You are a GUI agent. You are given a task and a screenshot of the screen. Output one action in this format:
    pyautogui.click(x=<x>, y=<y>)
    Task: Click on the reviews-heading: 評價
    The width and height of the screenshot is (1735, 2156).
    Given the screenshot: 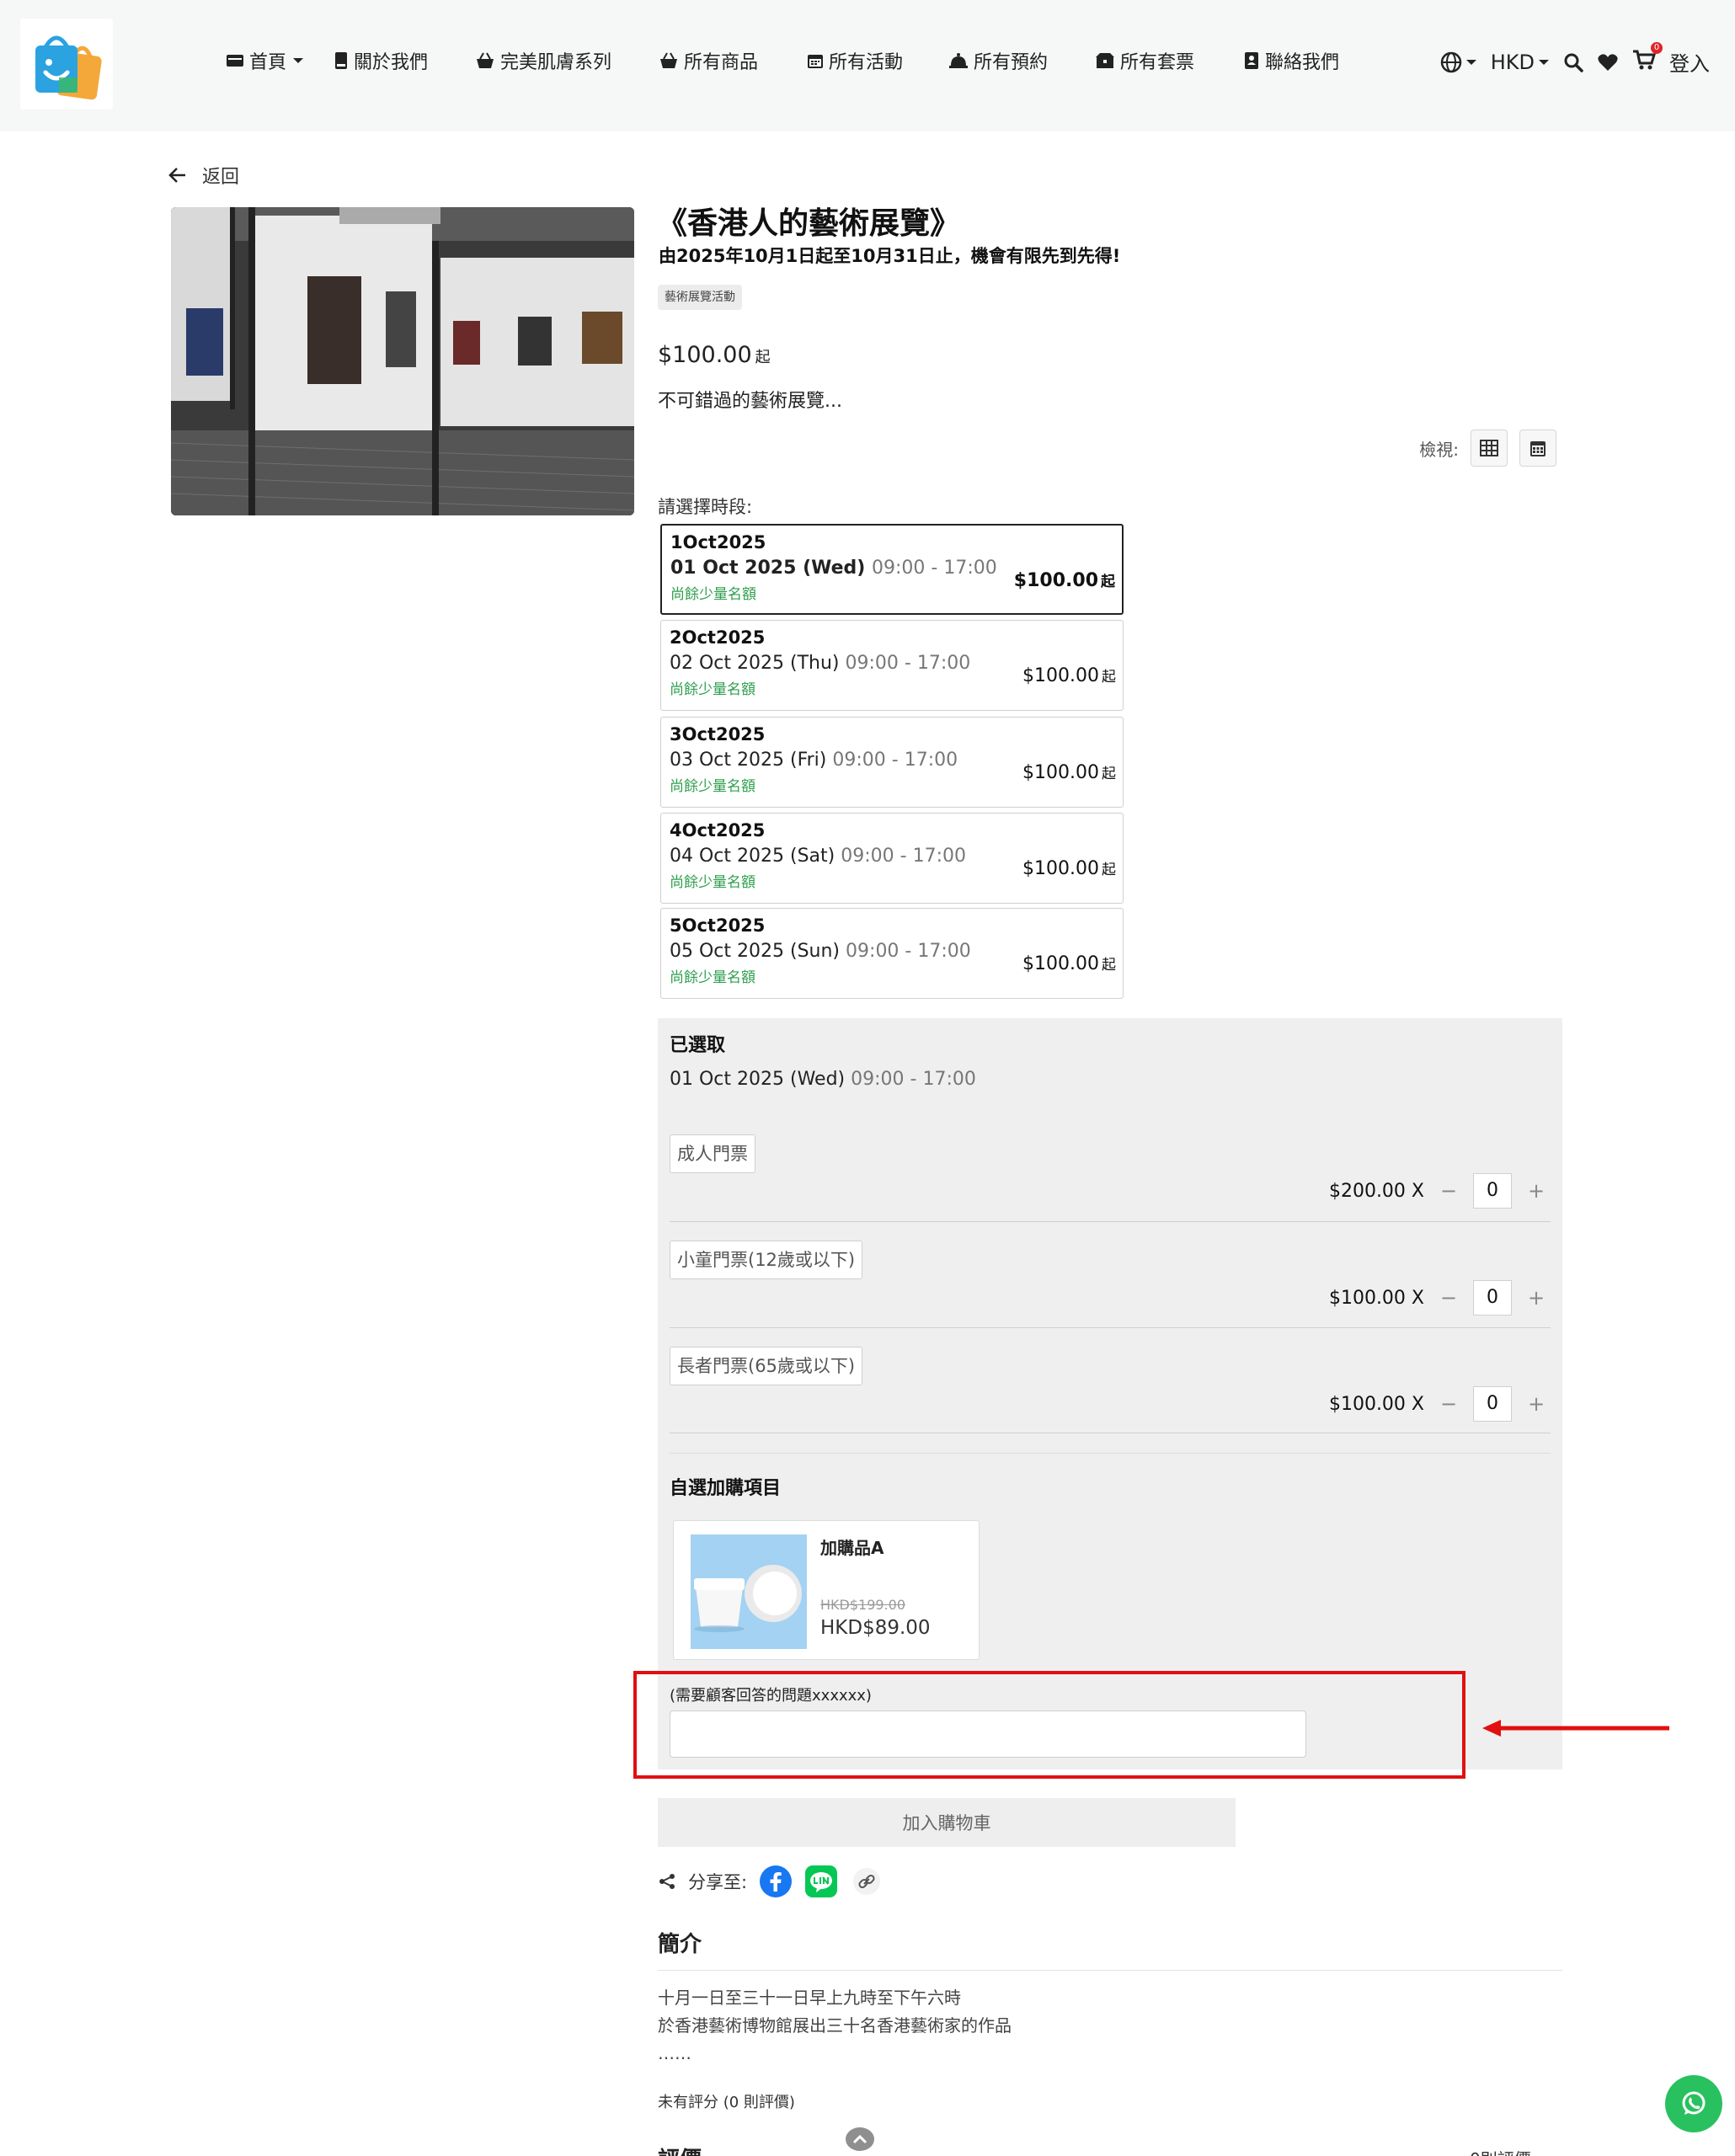 What is the action you would take?
    pyautogui.click(x=680, y=2149)
    